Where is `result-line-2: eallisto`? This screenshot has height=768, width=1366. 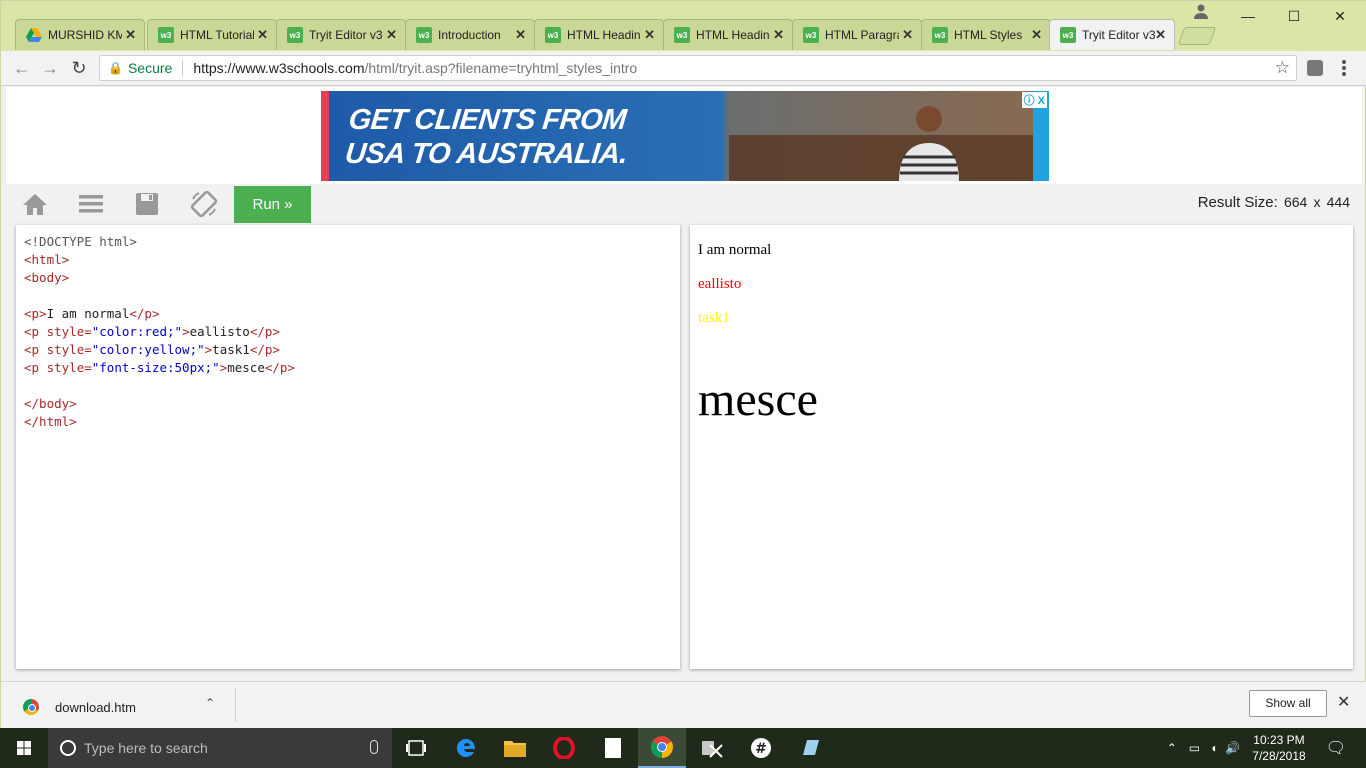
result-line-2: eallisto is located at coordinates (720, 284).